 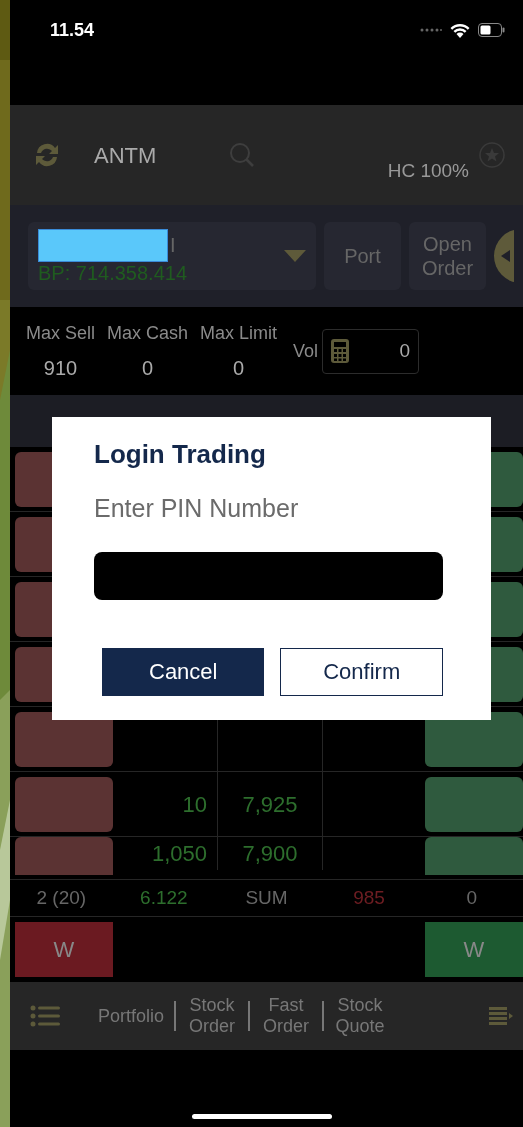 What do you see at coordinates (125, 155) in the screenshot?
I see `stock-symbol: ANTM` at bounding box center [125, 155].